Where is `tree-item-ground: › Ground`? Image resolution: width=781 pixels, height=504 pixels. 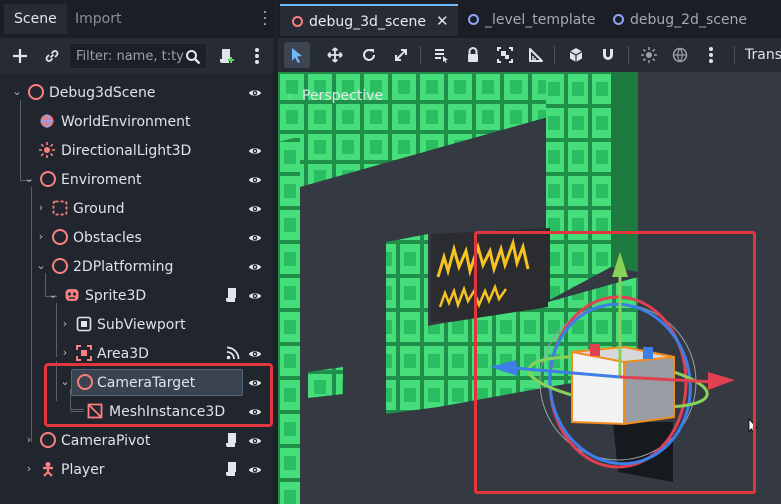 tree-item-ground: › Ground is located at coordinates (138, 208).